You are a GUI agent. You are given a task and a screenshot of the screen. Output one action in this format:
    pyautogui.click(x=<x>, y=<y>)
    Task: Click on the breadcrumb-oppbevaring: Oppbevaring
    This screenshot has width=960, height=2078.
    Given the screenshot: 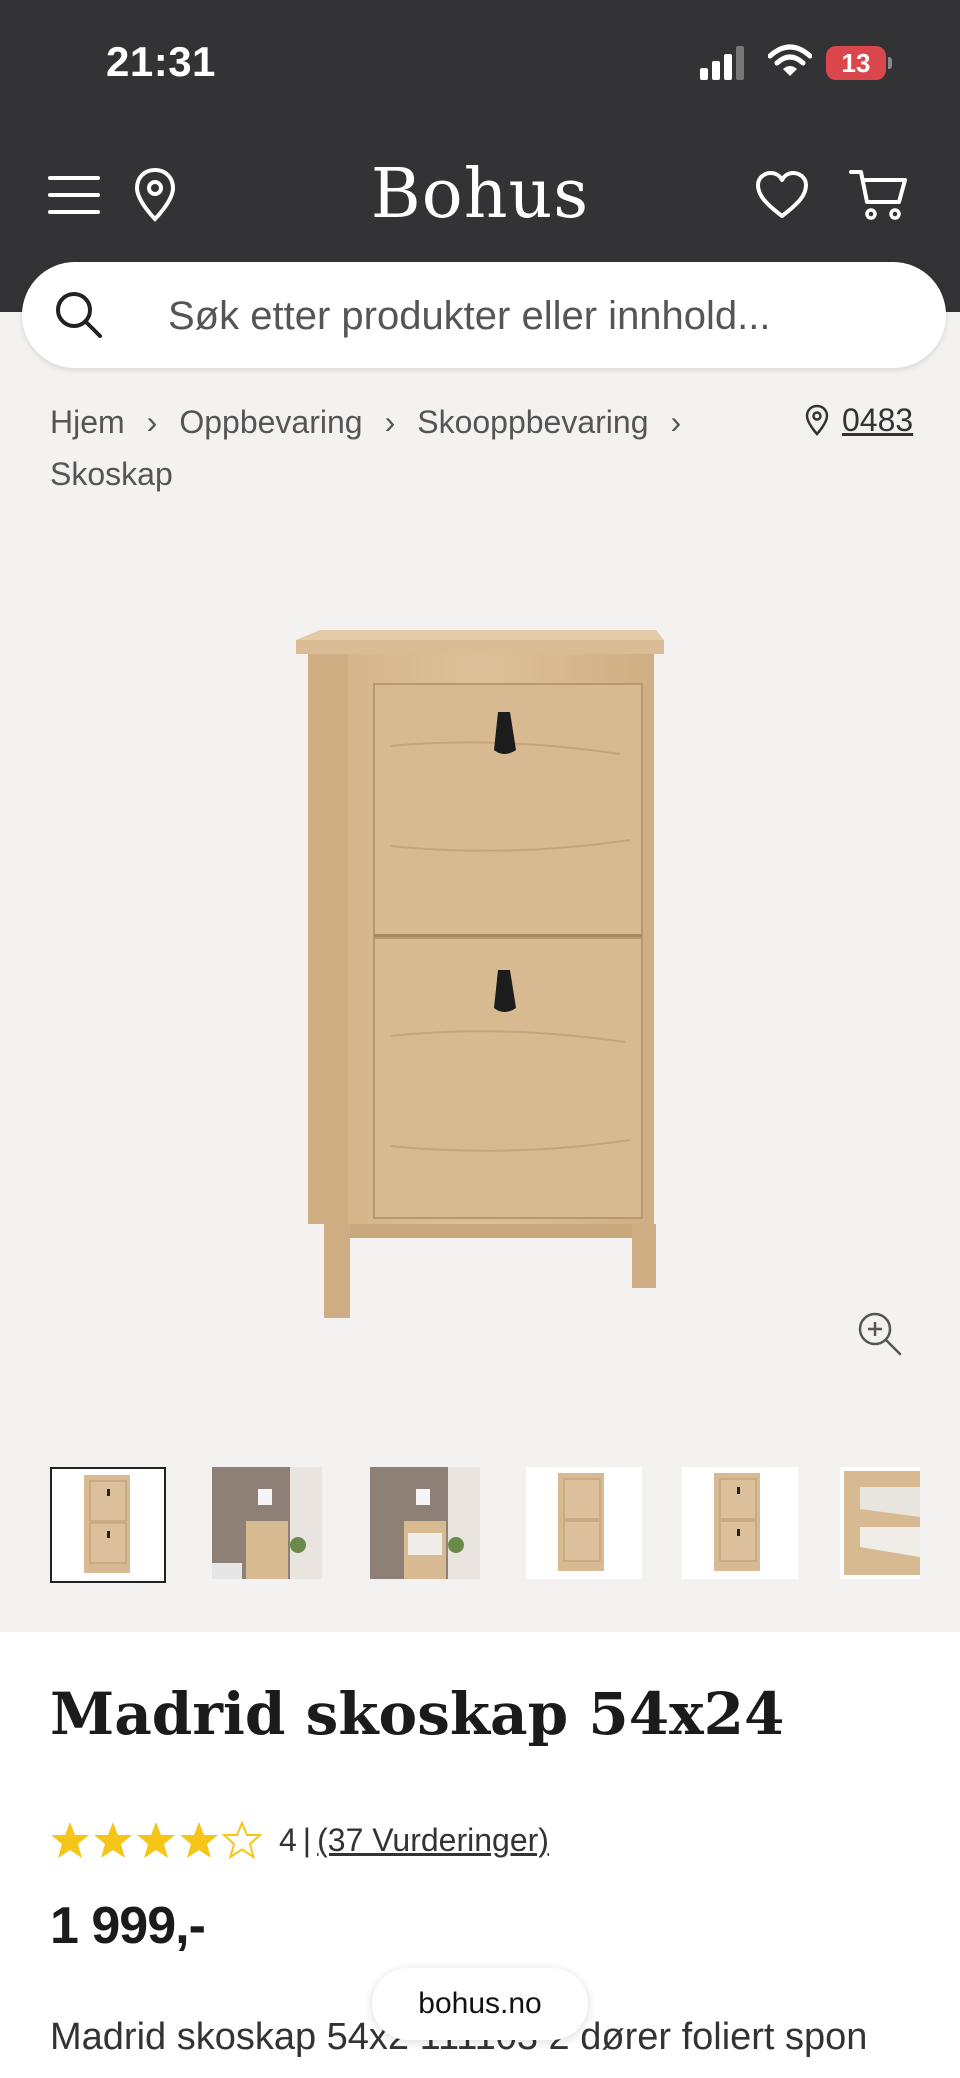 What is the action you would take?
    pyautogui.click(x=270, y=422)
    